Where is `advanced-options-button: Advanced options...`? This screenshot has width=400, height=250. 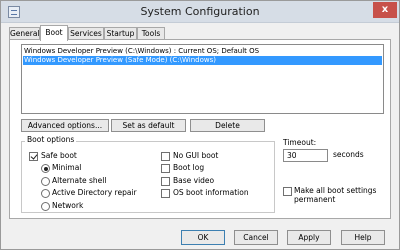 advanced-options-button: Advanced options... is located at coordinates (65, 125).